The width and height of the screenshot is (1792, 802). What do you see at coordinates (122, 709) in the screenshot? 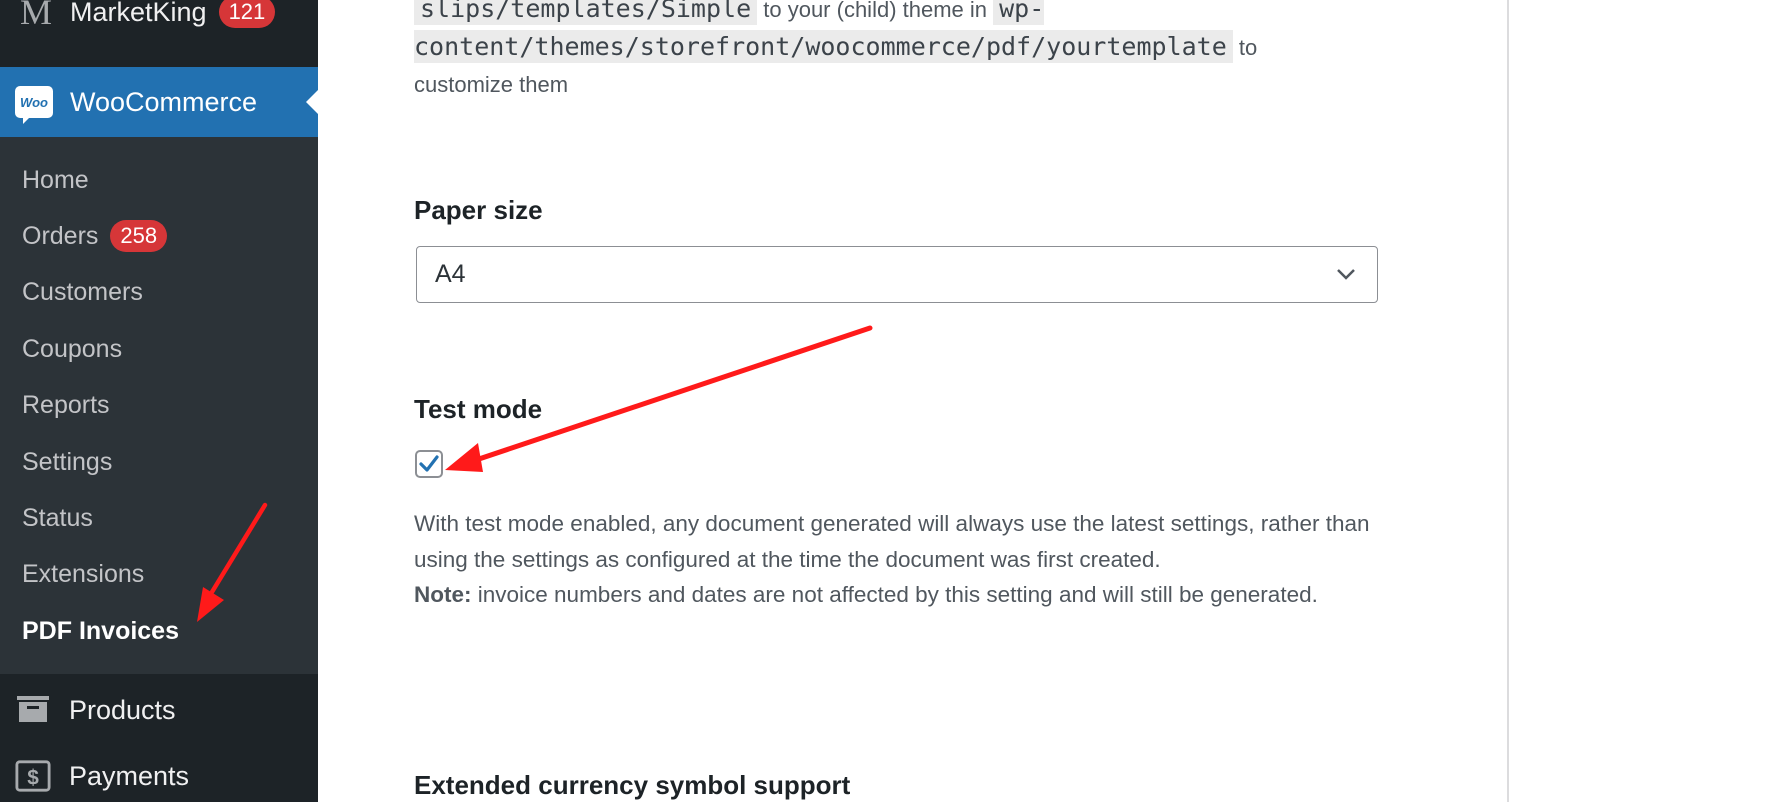
I see `menu-item-label: Products` at bounding box center [122, 709].